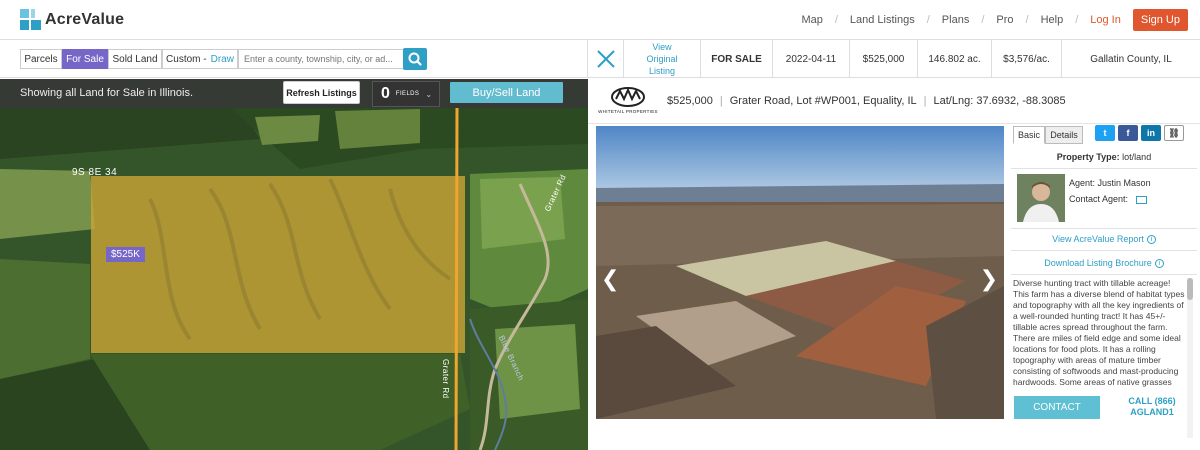  What do you see at coordinates (125, 254) in the screenshot?
I see `listing-price-marker: $525K` at bounding box center [125, 254].